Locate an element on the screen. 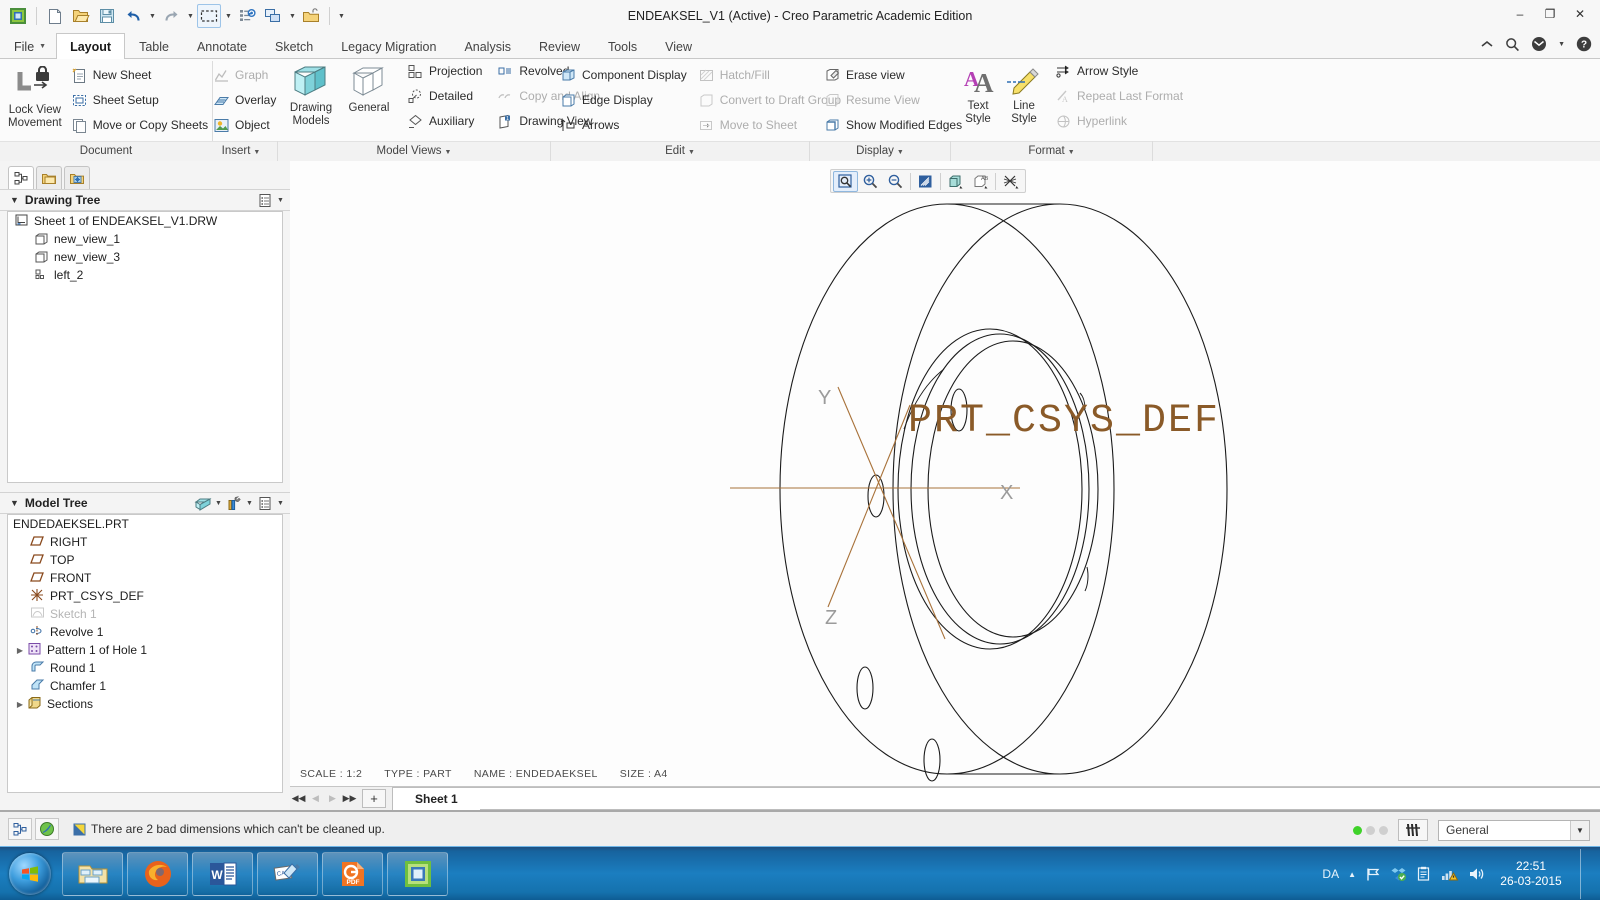 The width and height of the screenshot is (1600, 900). model-tree-filter-caret-icon: ▼ is located at coordinates (218, 503).